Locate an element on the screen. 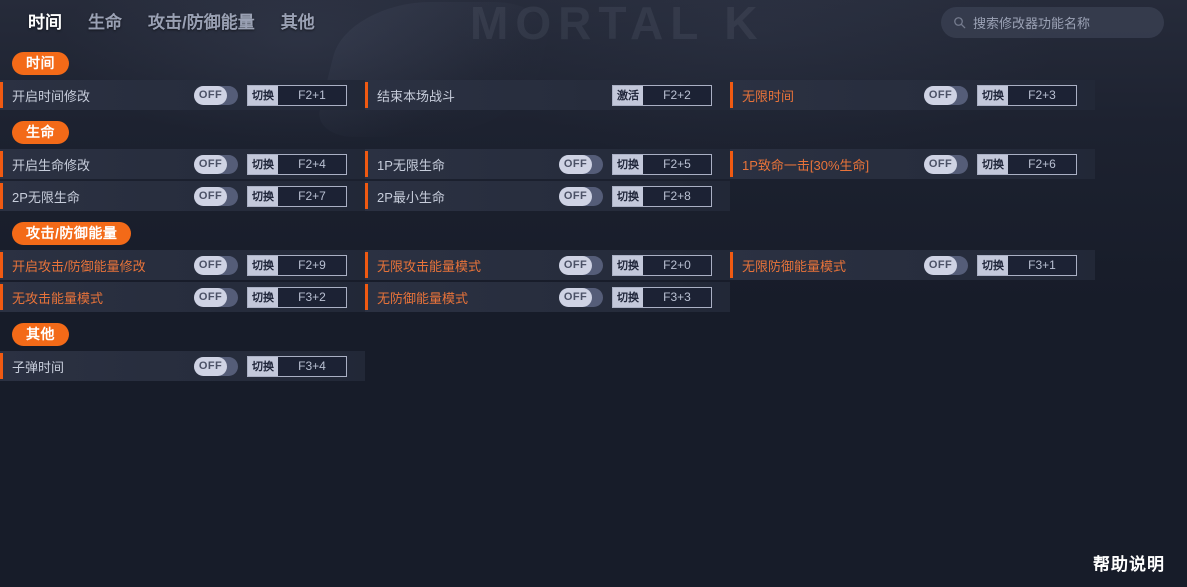 This screenshot has height=587, width=1187. hotkey-binding: 切换 F2+6 is located at coordinates (1027, 164).